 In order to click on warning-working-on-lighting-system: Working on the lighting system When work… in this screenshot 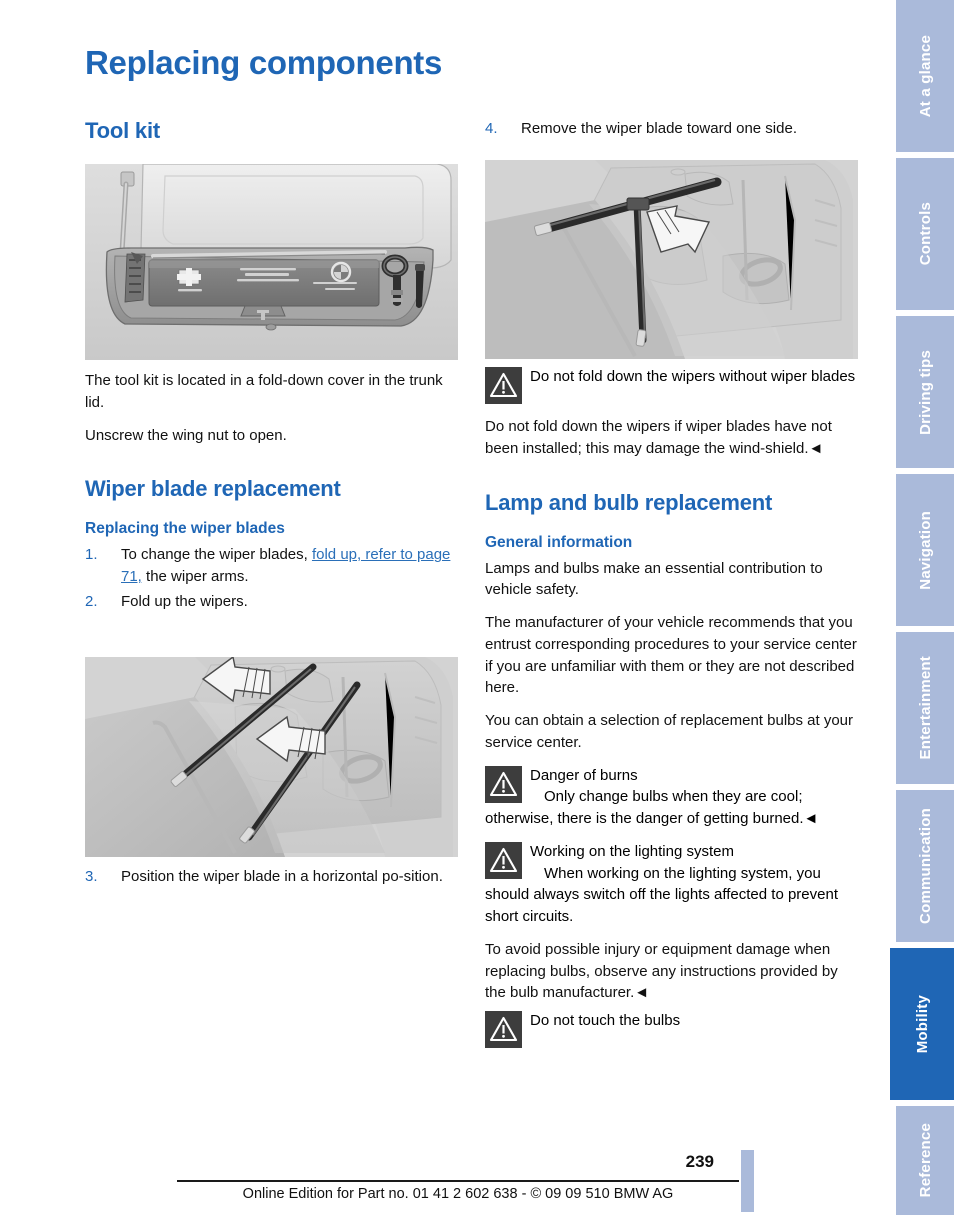, I will do `click(671, 884)`.